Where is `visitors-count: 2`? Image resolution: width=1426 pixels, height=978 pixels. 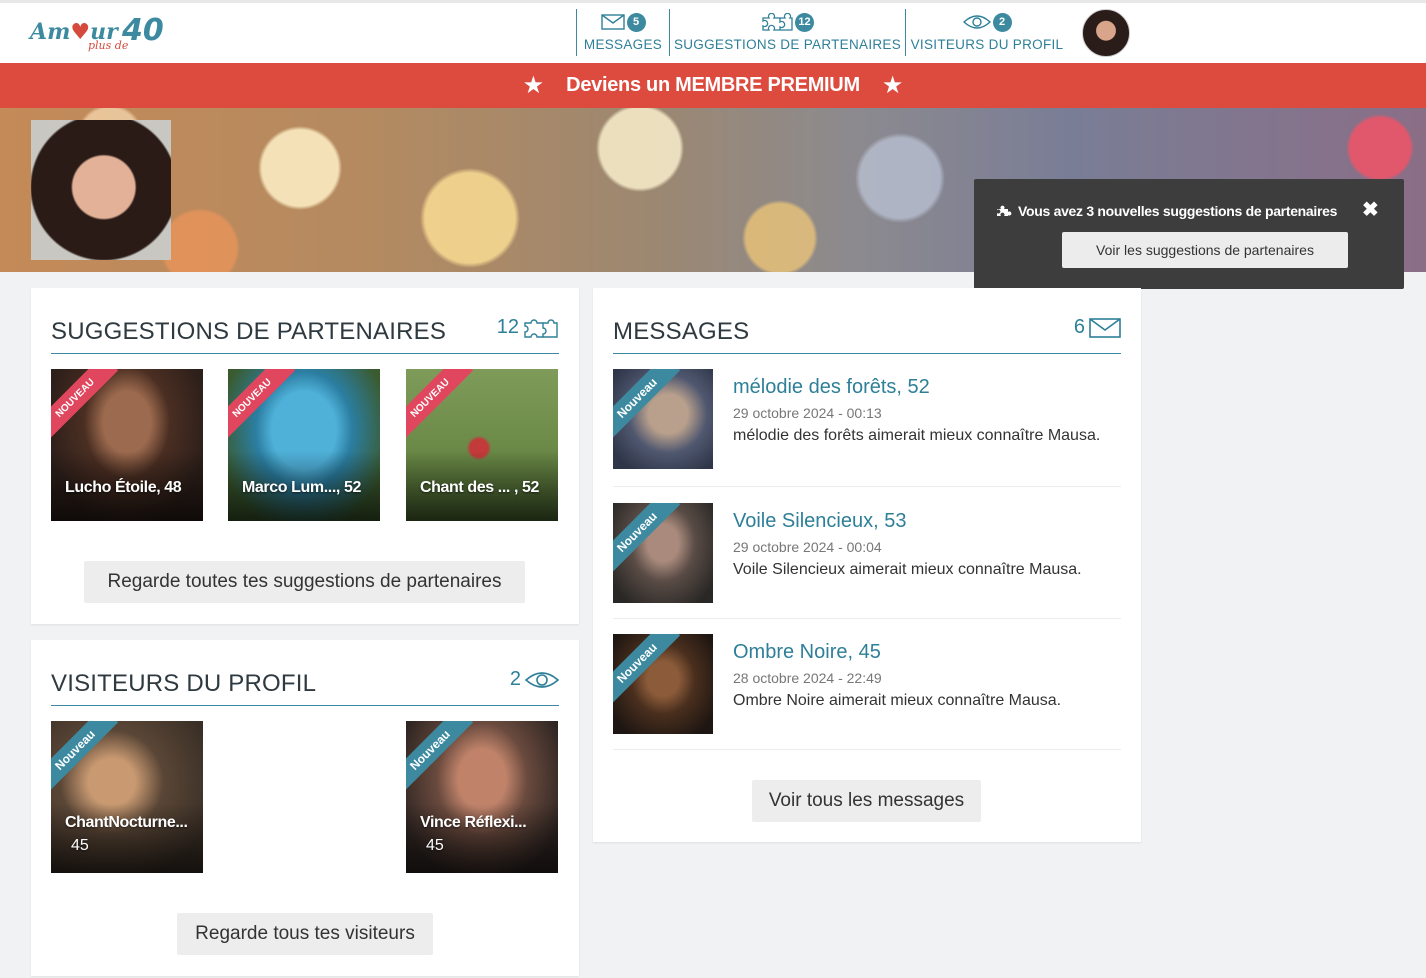 visitors-count: 2 is located at coordinates (534, 679).